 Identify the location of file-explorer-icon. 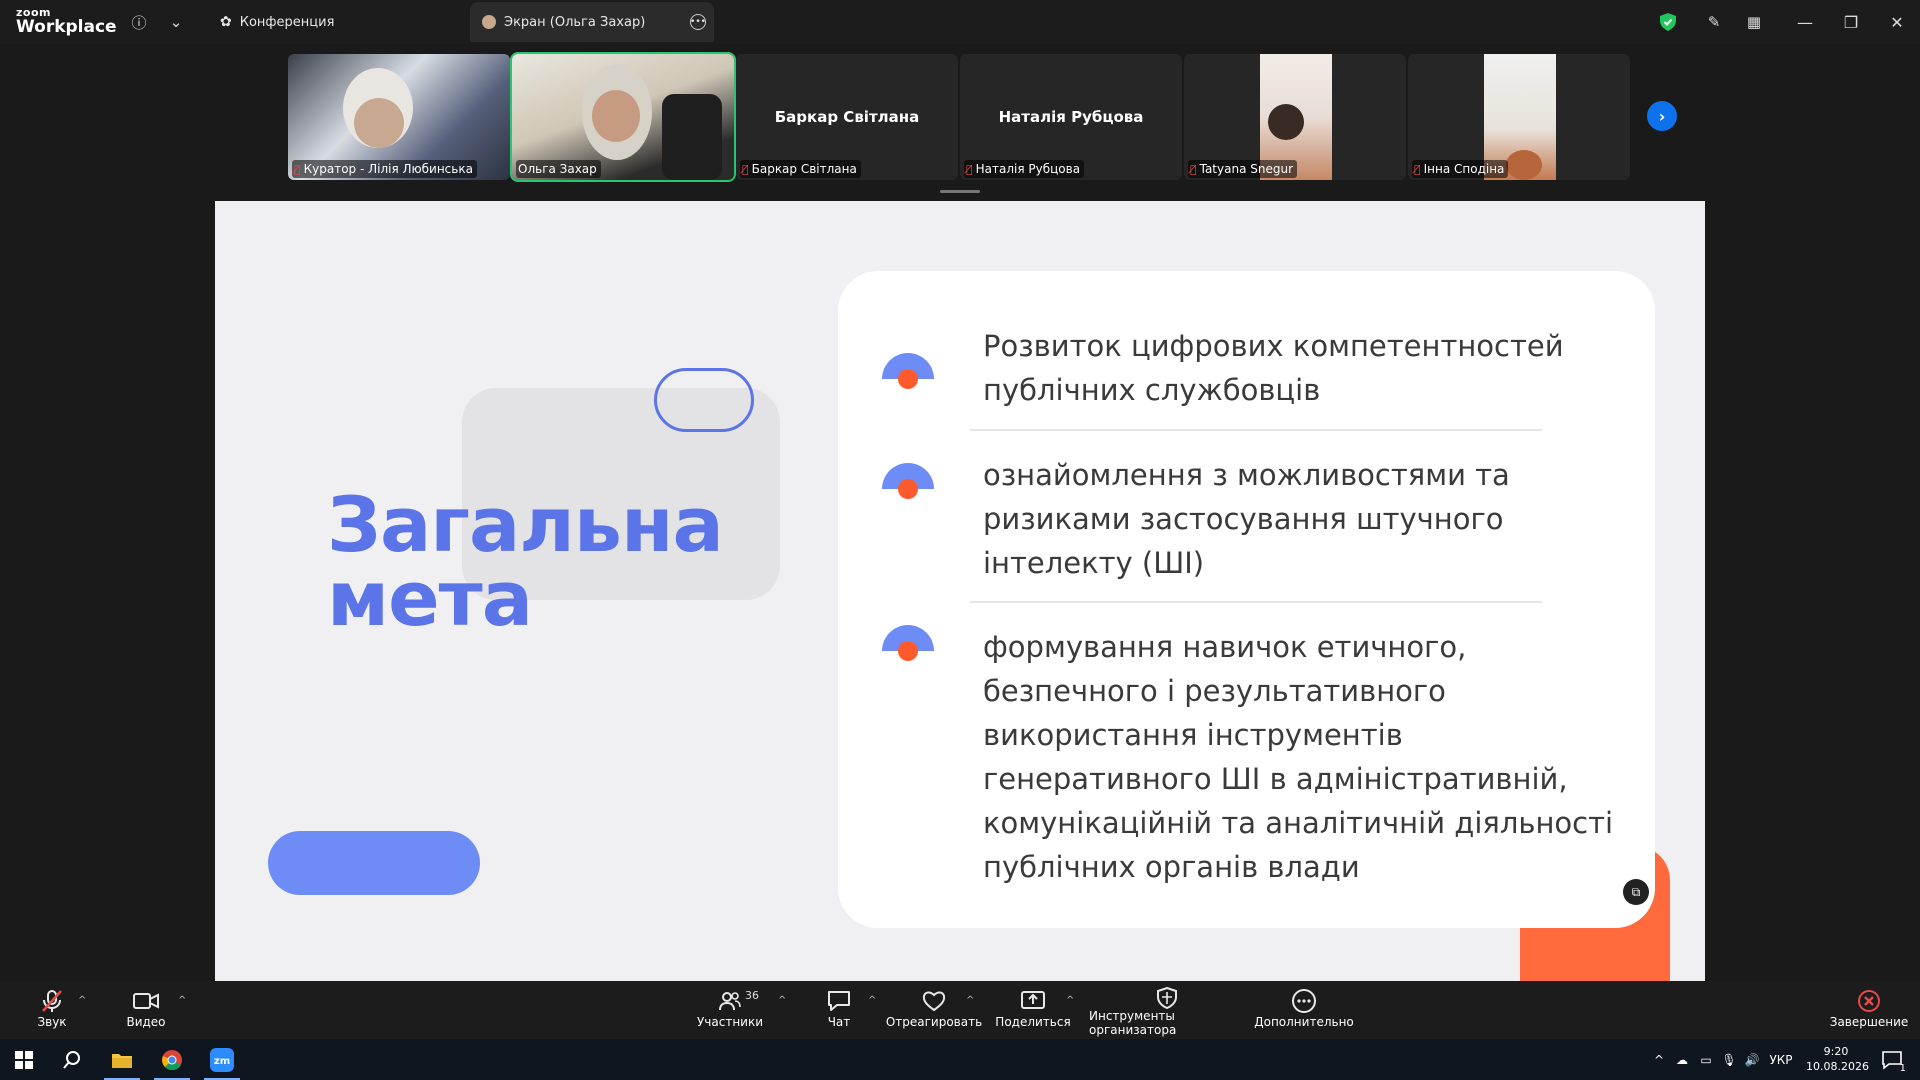
(122, 1059).